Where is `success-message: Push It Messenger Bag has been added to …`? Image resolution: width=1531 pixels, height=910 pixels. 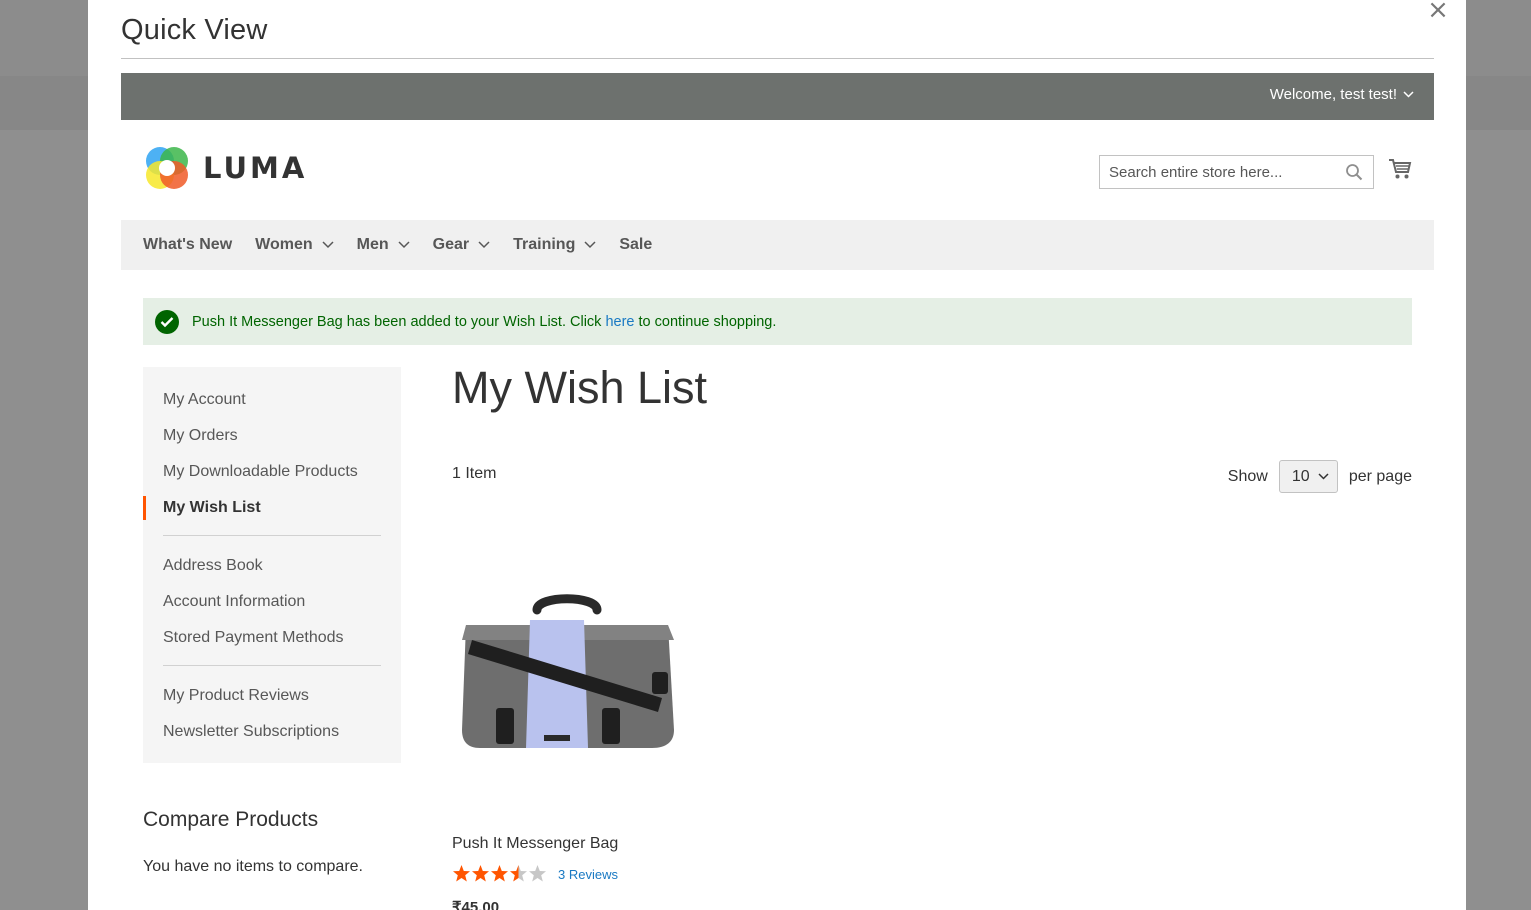 success-message: Push It Messenger Bag has been added to … is located at coordinates (777, 321).